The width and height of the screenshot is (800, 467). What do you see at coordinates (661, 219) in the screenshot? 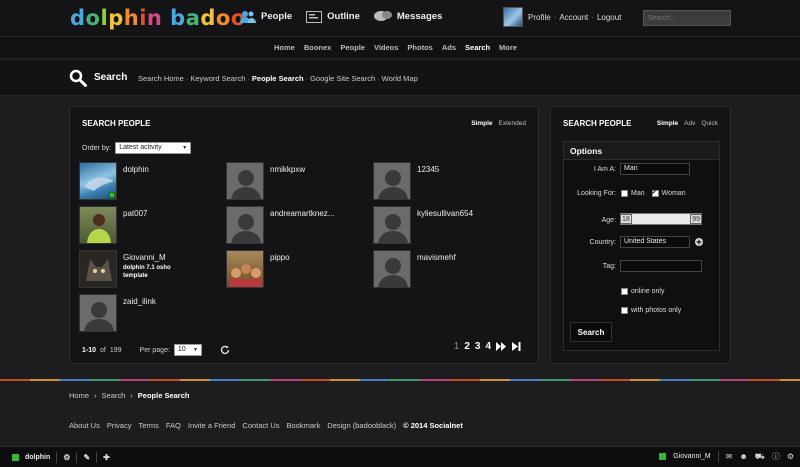
I see `age-slider: 18 99` at bounding box center [661, 219].